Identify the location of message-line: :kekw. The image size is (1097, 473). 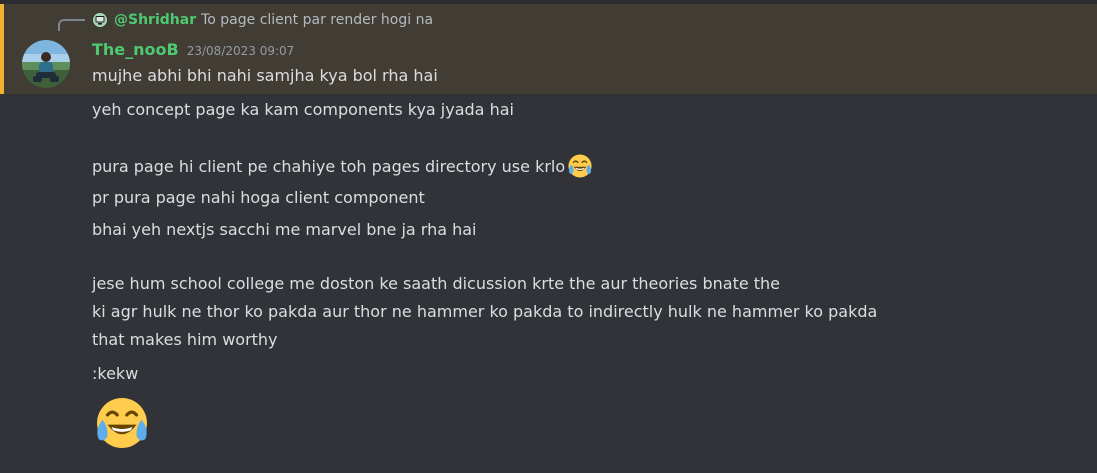
(115, 373).